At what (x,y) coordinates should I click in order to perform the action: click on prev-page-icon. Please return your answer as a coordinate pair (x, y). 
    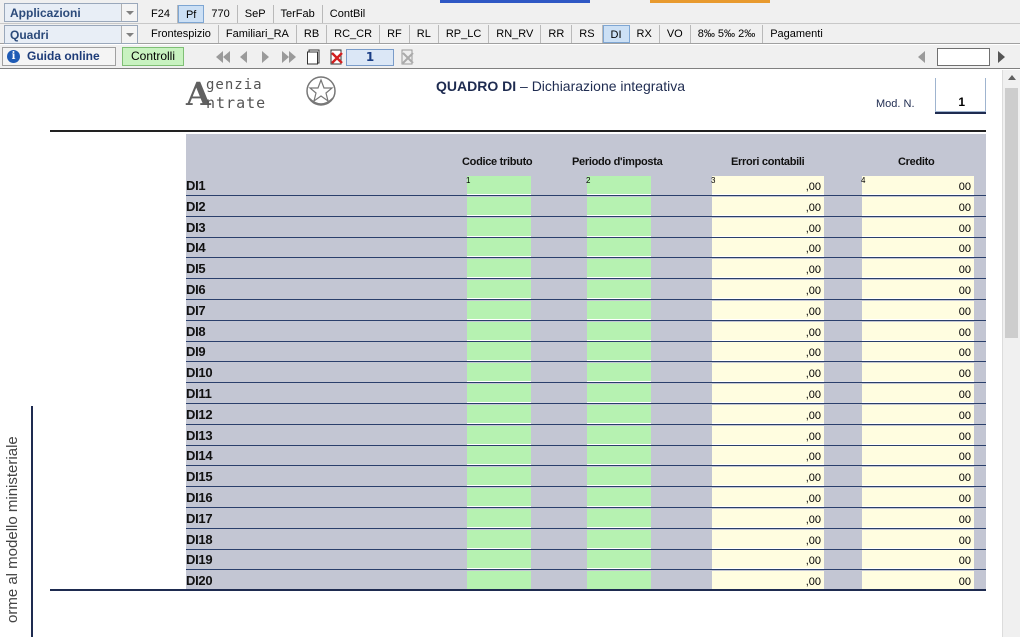
    Looking at the image, I should click on (247, 57).